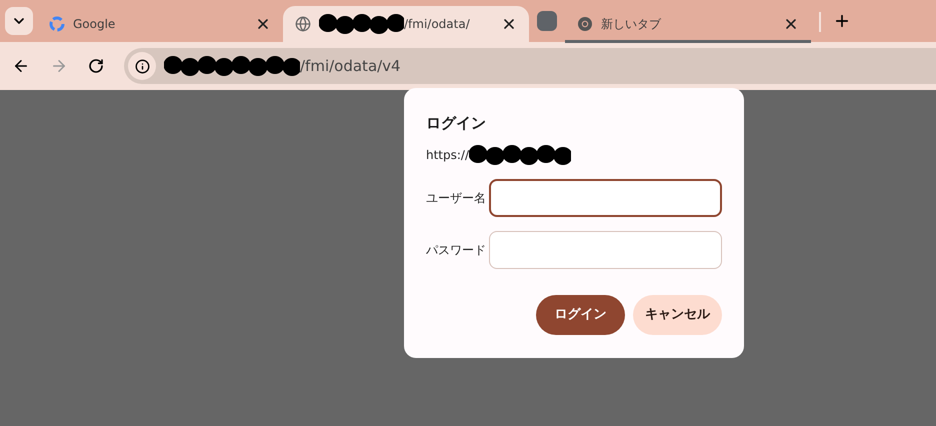  Describe the element at coordinates (530, 66) in the screenshot. I see `address-bar: /fmi/odata/v4` at that location.